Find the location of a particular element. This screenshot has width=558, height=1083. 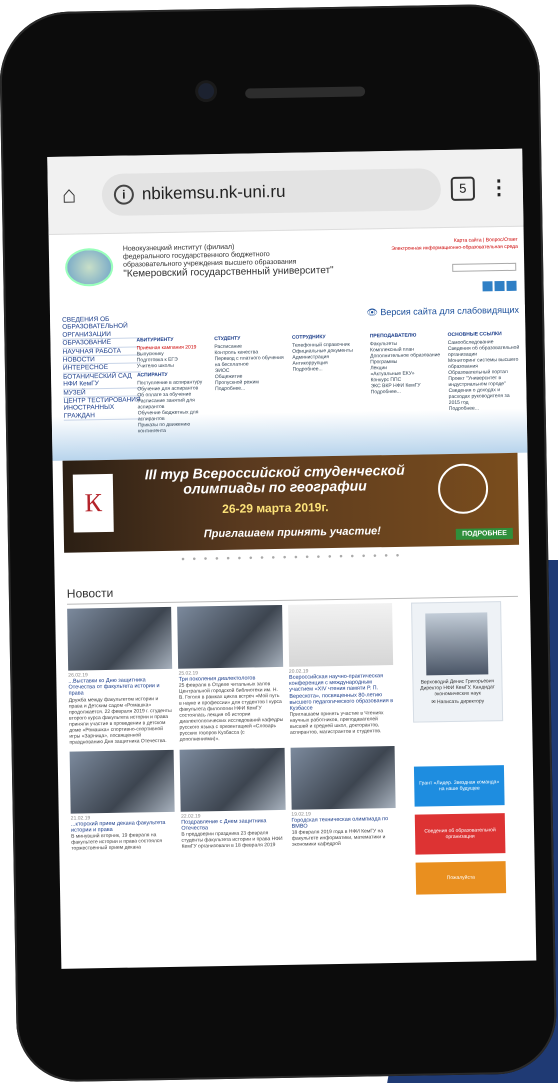

mail-icon is located at coordinates (499, 286).